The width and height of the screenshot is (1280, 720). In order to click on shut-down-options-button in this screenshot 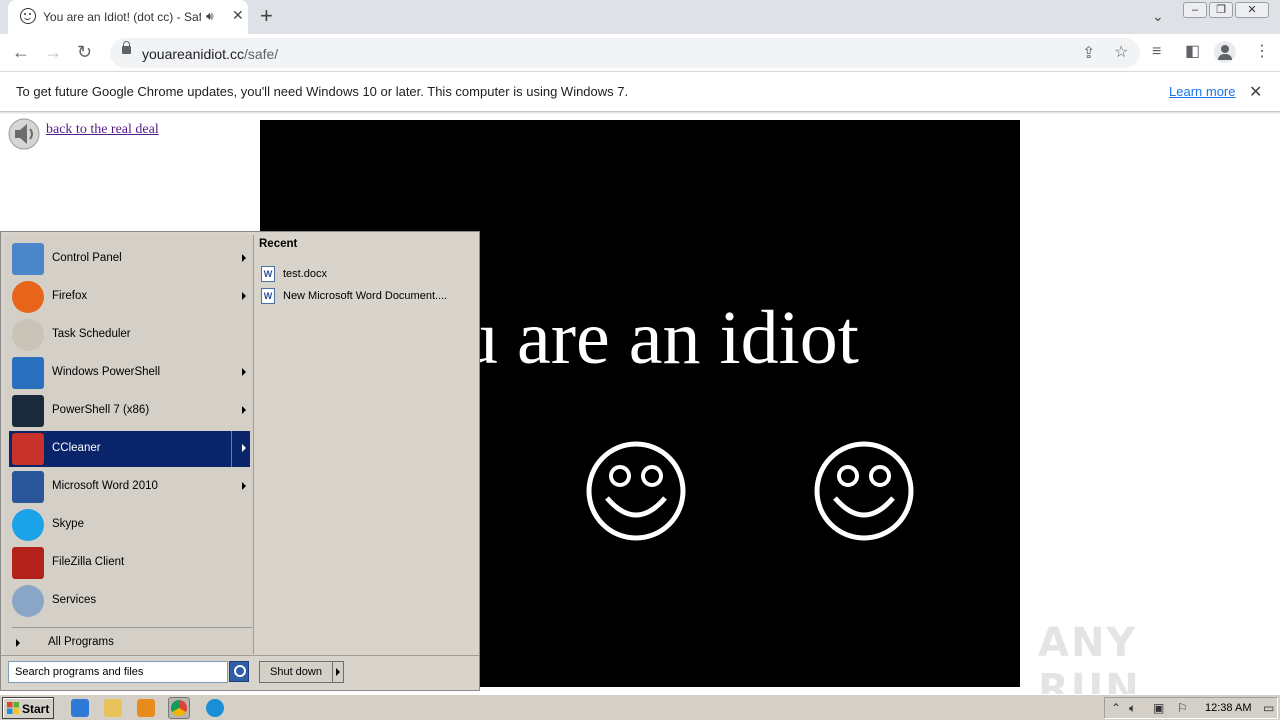, I will do `click(338, 672)`.